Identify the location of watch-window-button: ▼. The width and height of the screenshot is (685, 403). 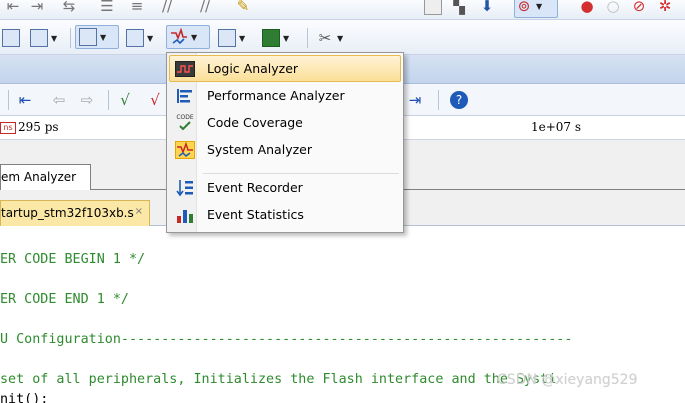
(97, 37).